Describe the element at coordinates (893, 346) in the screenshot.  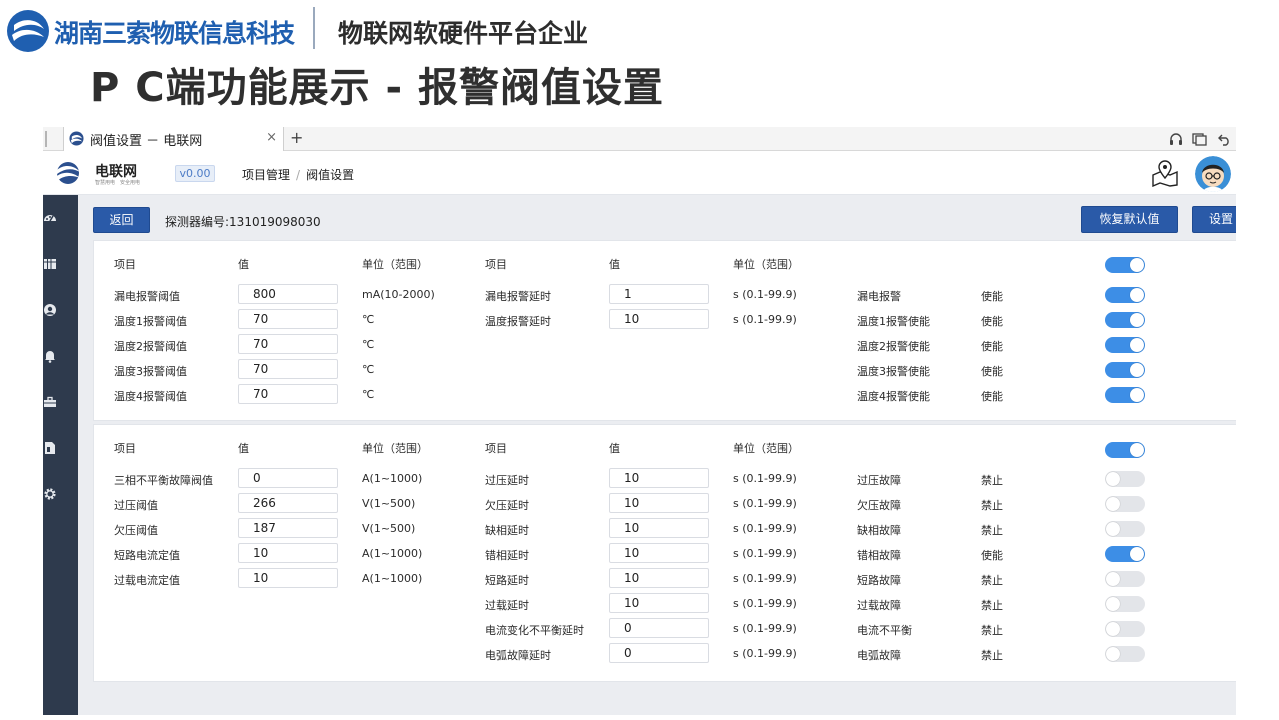
I see `alarm-name: 温度2报警使能` at that location.